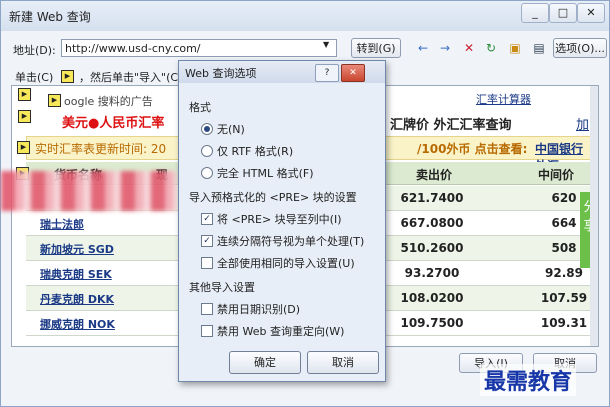 The width and height of the screenshot is (610, 407). I want to click on disable-redirect-label: 禁用 Web 查询重定向(W), so click(281, 331).